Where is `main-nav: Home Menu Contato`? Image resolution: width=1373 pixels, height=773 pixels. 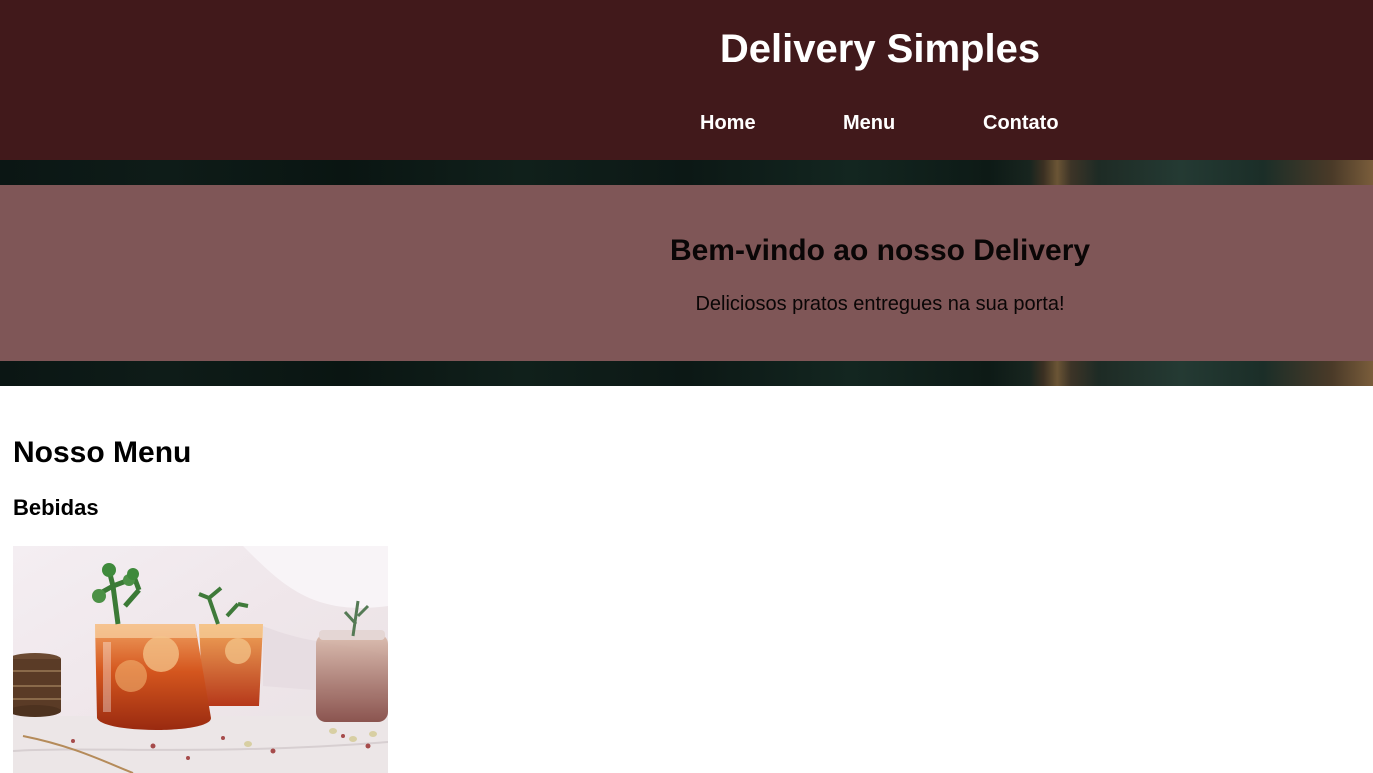
main-nav: Home Menu Contato is located at coordinates (880, 123).